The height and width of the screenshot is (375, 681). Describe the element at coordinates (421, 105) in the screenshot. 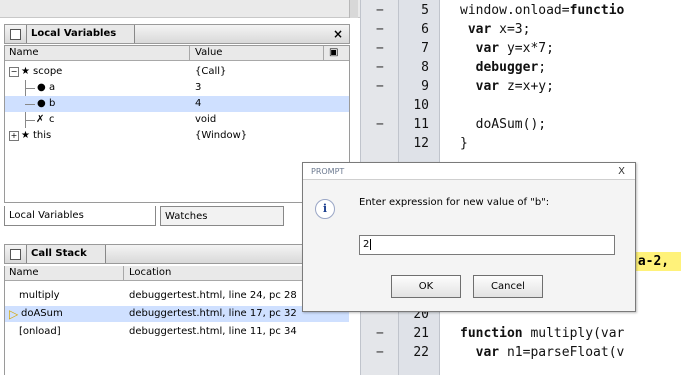

I see `line-number: 10` at that location.